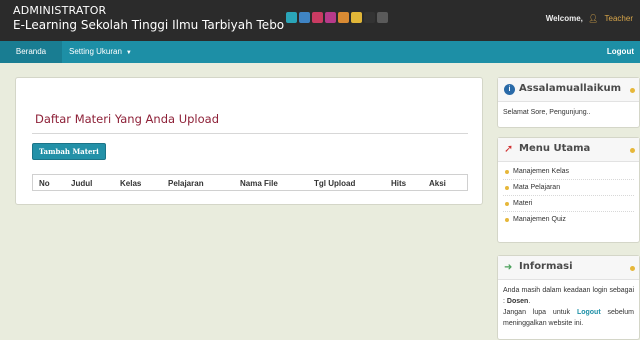 Image resolution: width=640 pixels, height=340 pixels. Describe the element at coordinates (130, 183) in the screenshot. I see `column-header-kelas: Kelas` at that location.